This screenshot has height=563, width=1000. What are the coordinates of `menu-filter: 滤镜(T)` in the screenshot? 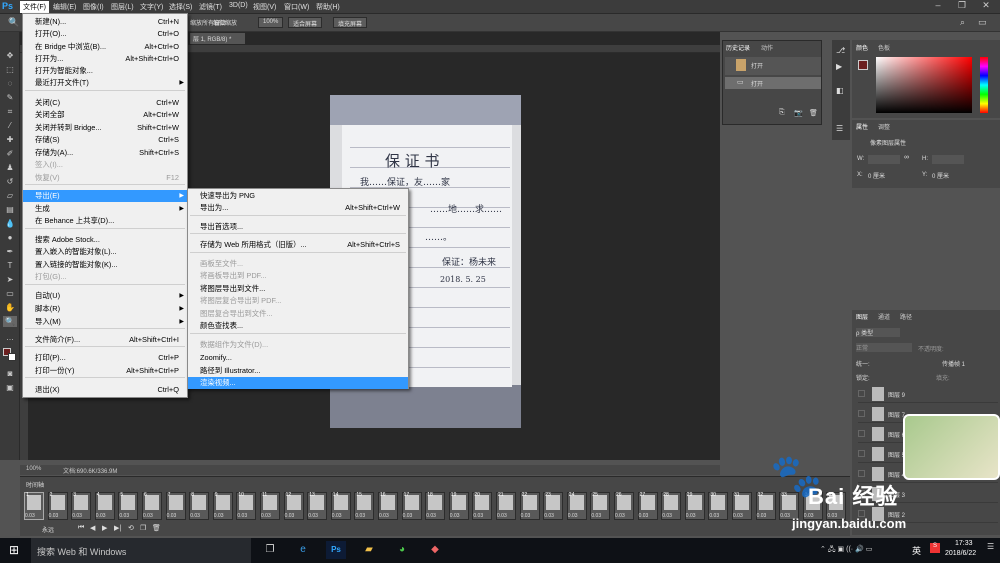 It's located at (210, 7).